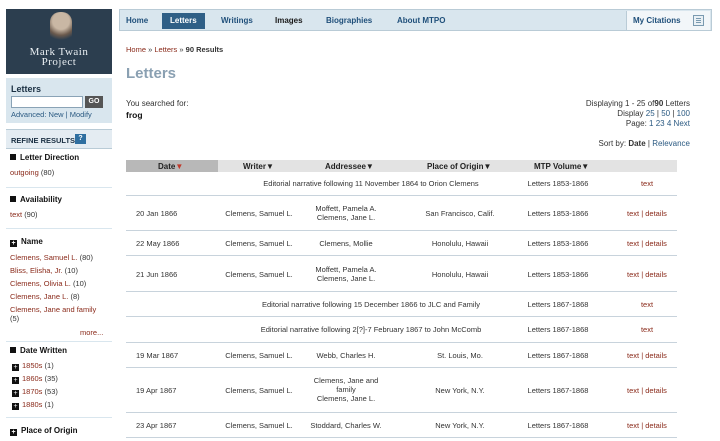 The height and width of the screenshot is (441, 720). What do you see at coordinates (183, 21) in the screenshot?
I see `nav-letters: Letters` at bounding box center [183, 21].